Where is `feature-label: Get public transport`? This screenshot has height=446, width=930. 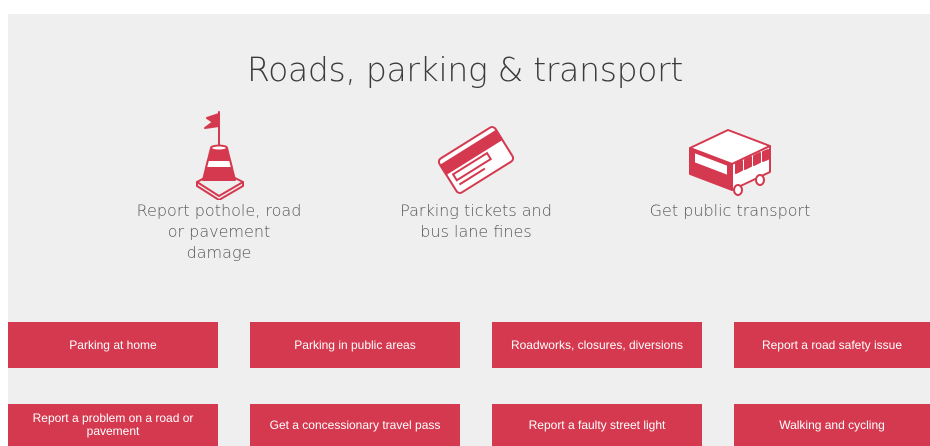 feature-label: Get public transport is located at coordinates (730, 210).